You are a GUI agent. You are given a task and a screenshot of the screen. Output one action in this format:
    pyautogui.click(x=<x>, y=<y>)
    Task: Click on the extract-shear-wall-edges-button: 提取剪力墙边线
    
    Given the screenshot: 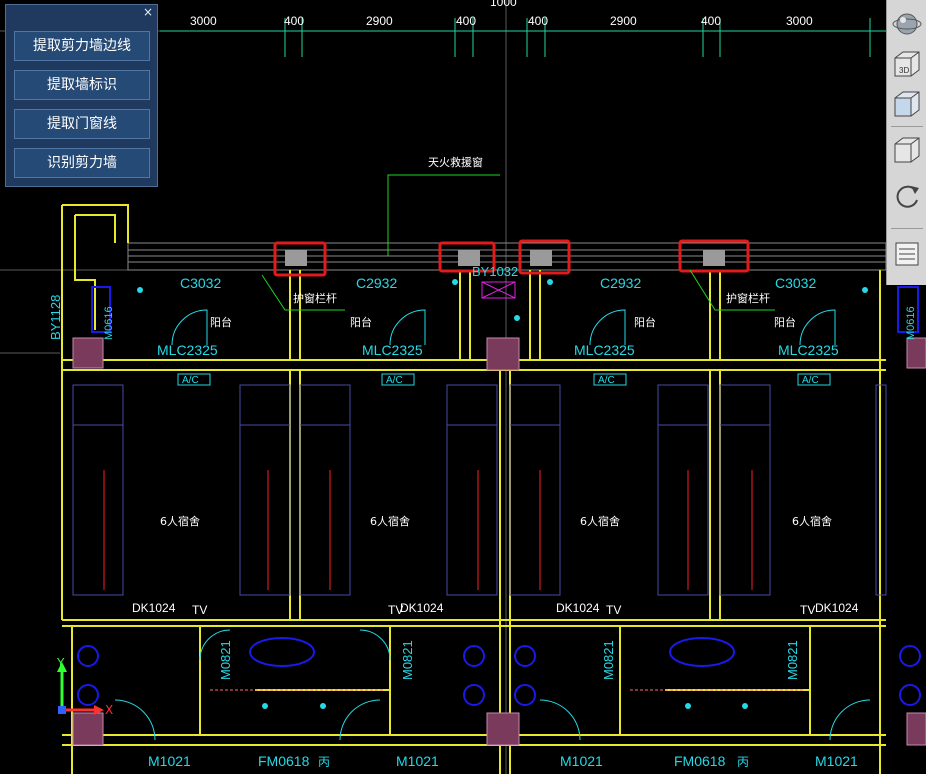 What is the action you would take?
    pyautogui.click(x=82, y=46)
    